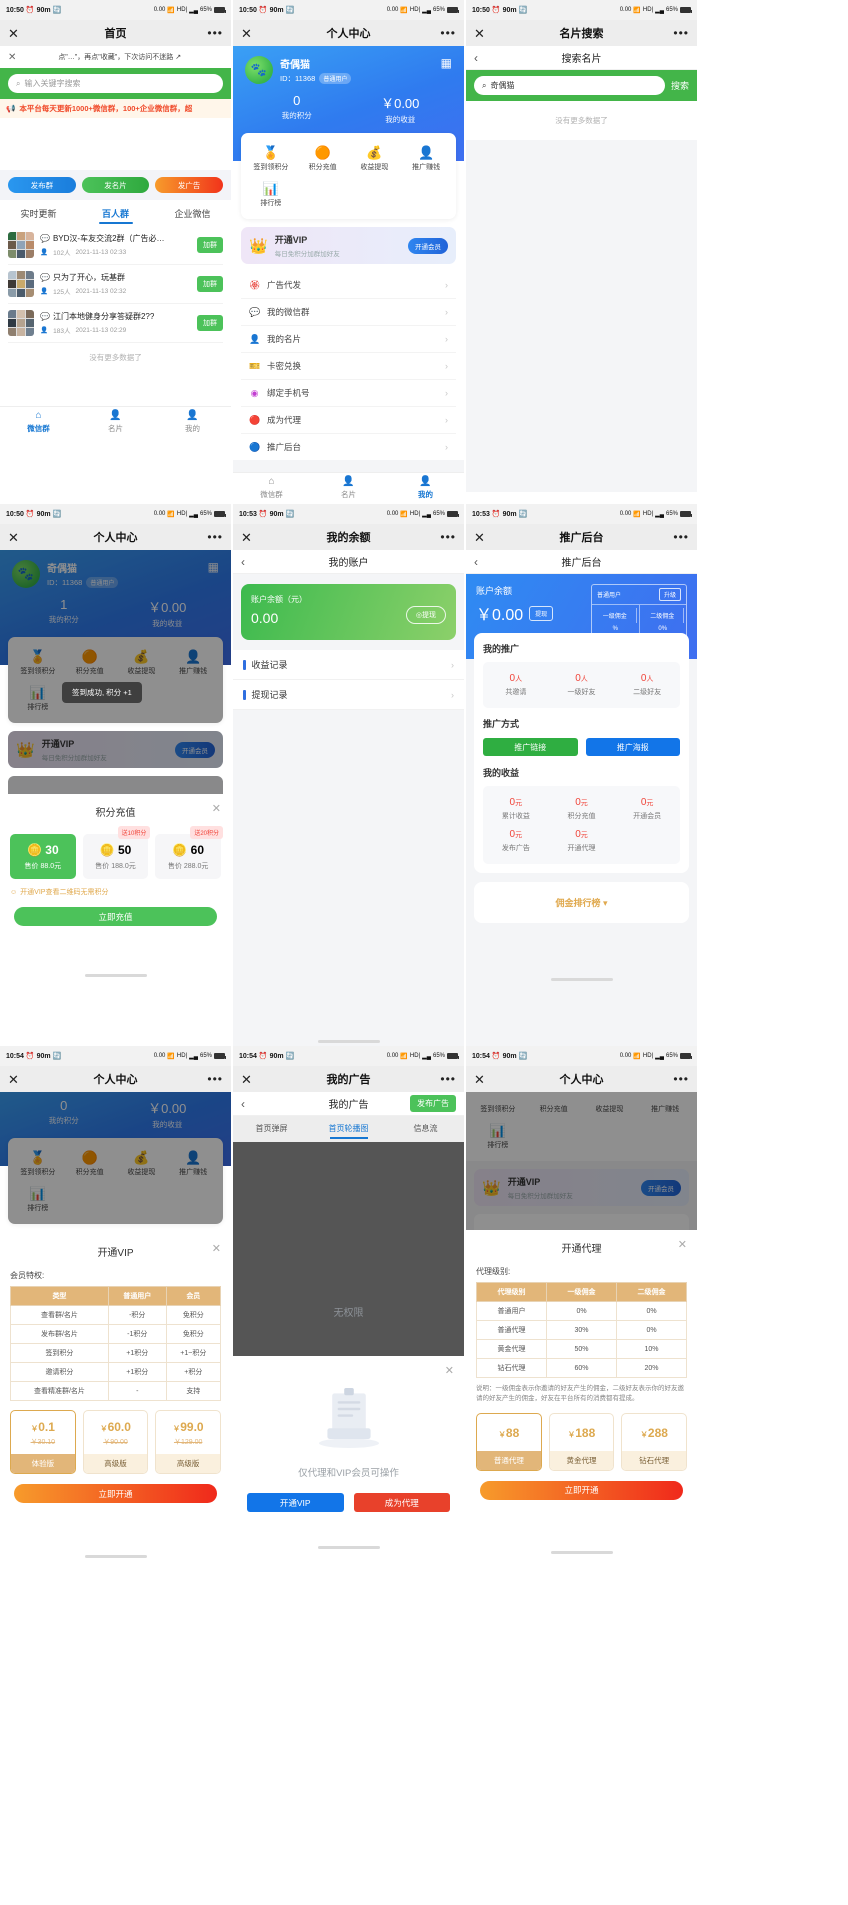 The height and width of the screenshot is (1905, 848). Describe the element at coordinates (271, 159) in the screenshot. I see `quick-signin: 🏅 签到领积分` at that location.